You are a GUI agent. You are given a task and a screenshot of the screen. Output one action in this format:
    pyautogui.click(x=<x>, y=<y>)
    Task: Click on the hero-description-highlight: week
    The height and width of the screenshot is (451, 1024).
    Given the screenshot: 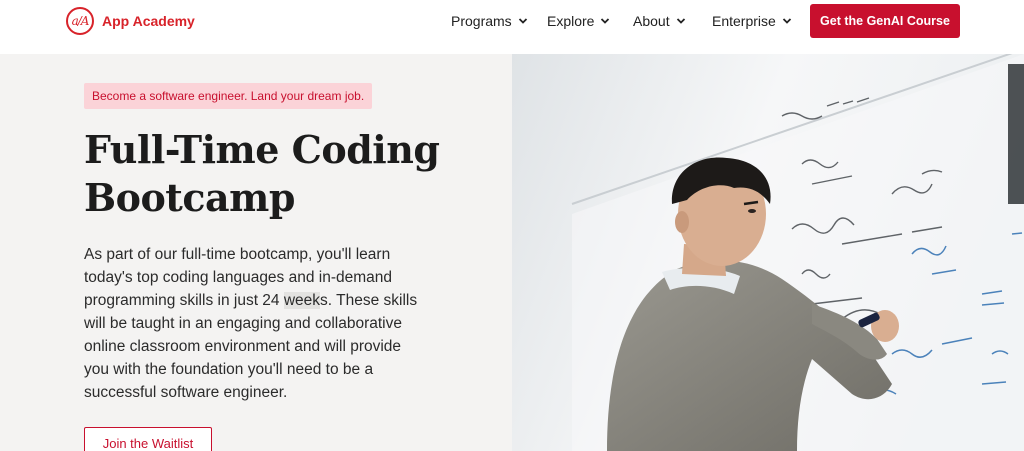 What is the action you would take?
    pyautogui.click(x=302, y=300)
    